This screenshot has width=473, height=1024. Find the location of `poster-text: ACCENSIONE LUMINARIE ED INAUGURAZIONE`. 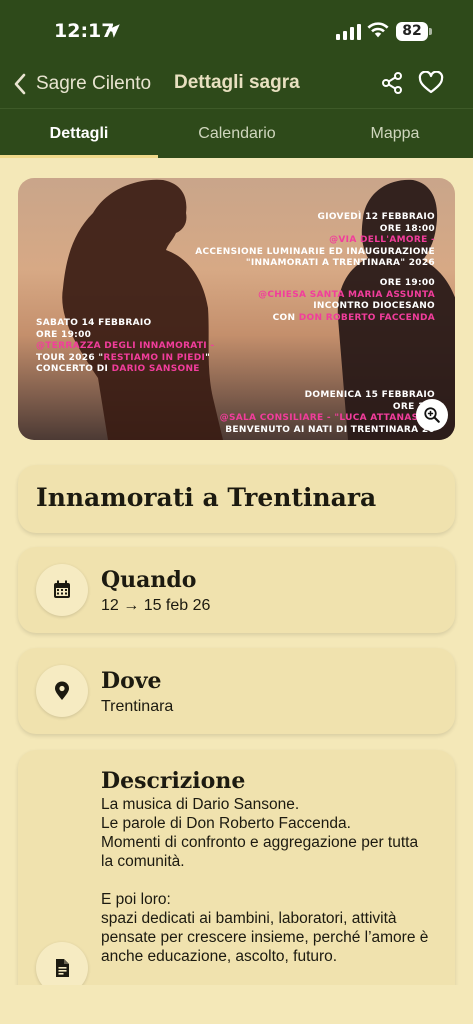

poster-text: ACCENSIONE LUMINARIE ED INAUGURAZIONE is located at coordinates (315, 251).